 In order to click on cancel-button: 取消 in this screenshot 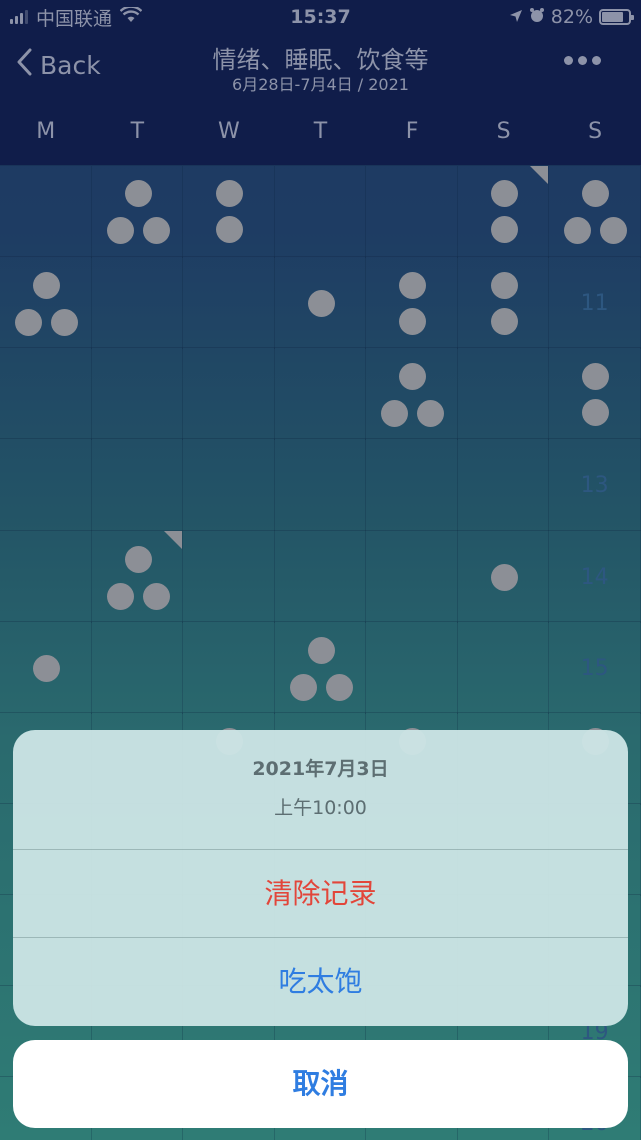, I will do `click(320, 1084)`.